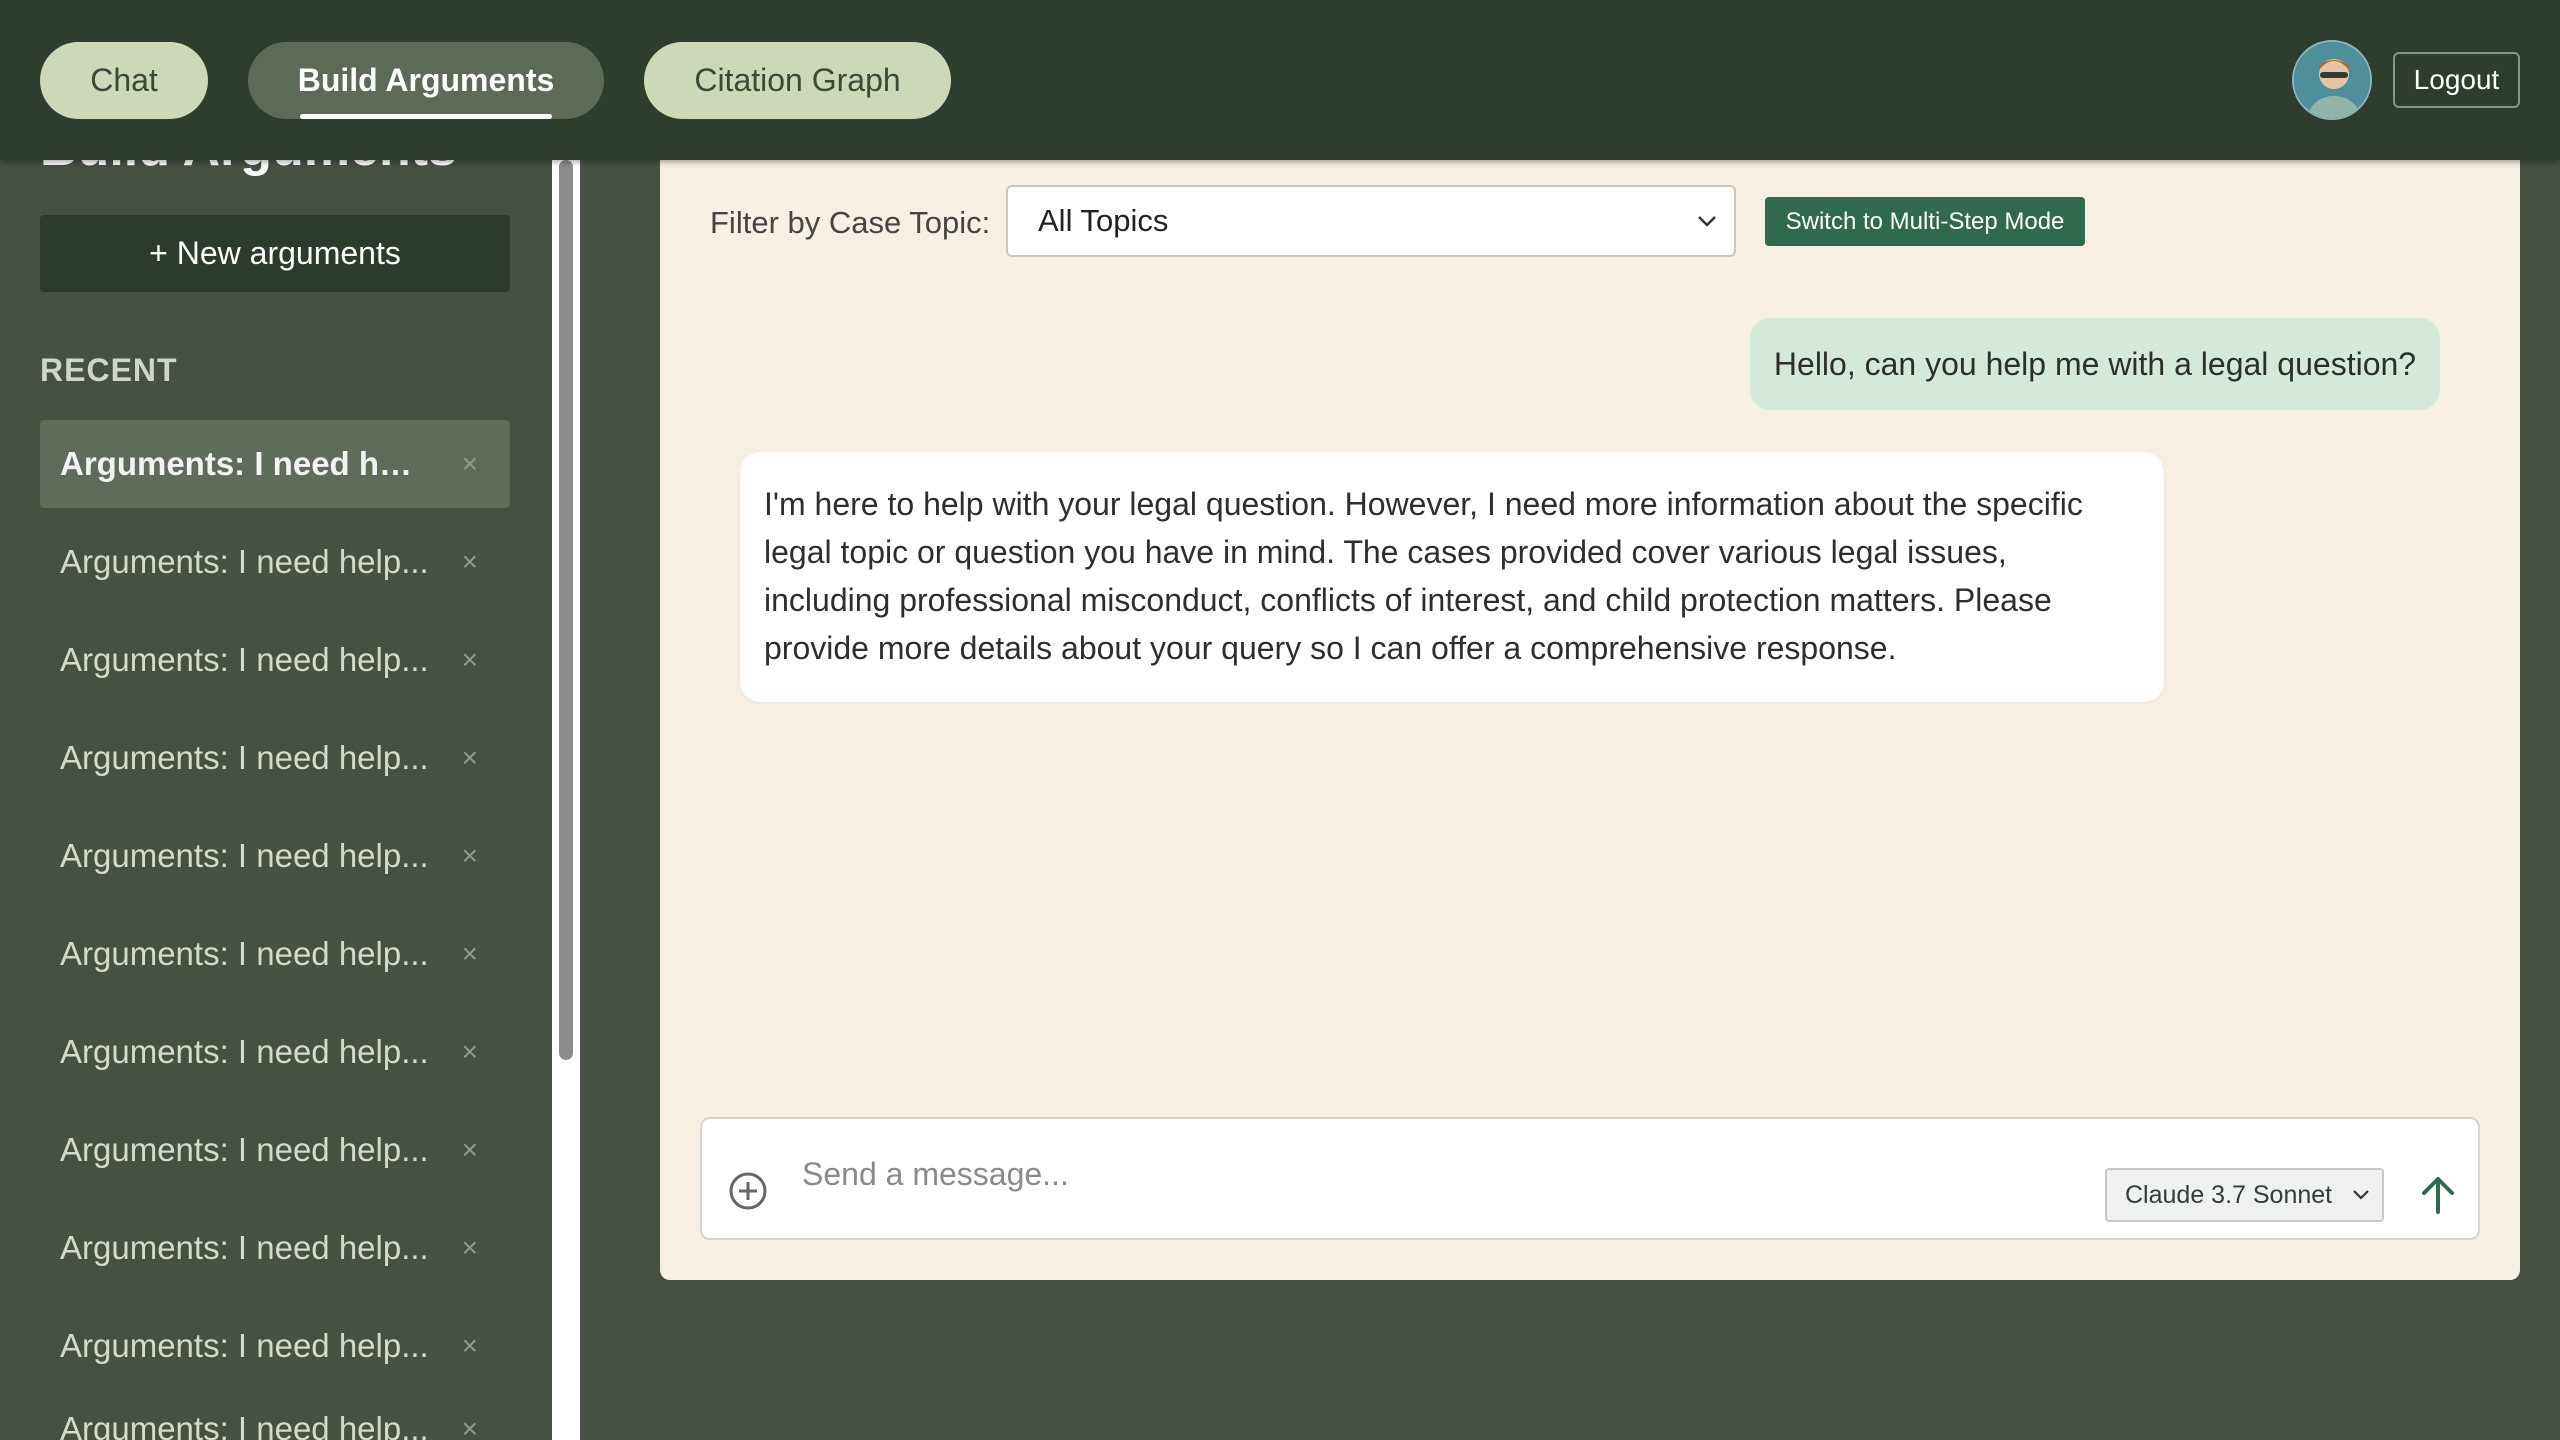 This screenshot has width=2560, height=1440. What do you see at coordinates (1327, 1174) in the screenshot?
I see `message-input` at bounding box center [1327, 1174].